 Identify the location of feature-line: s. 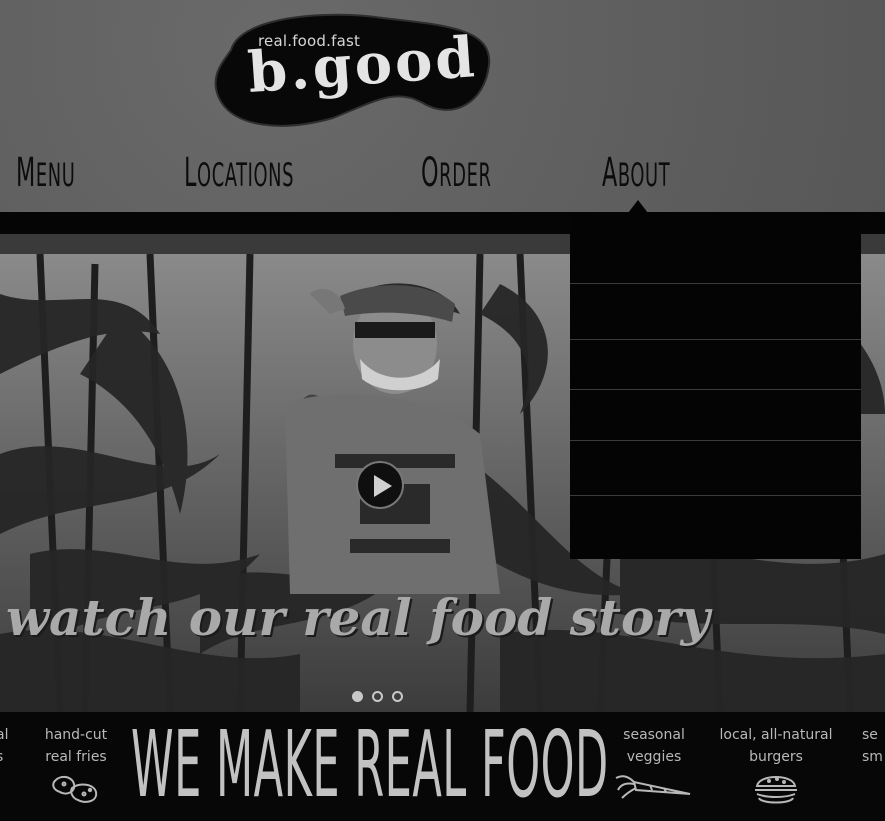
(8, 757).